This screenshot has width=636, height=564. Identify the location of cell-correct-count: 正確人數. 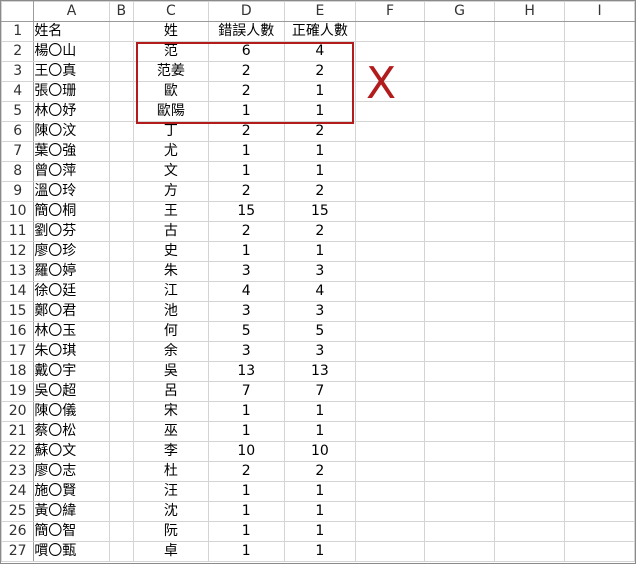
(320, 31).